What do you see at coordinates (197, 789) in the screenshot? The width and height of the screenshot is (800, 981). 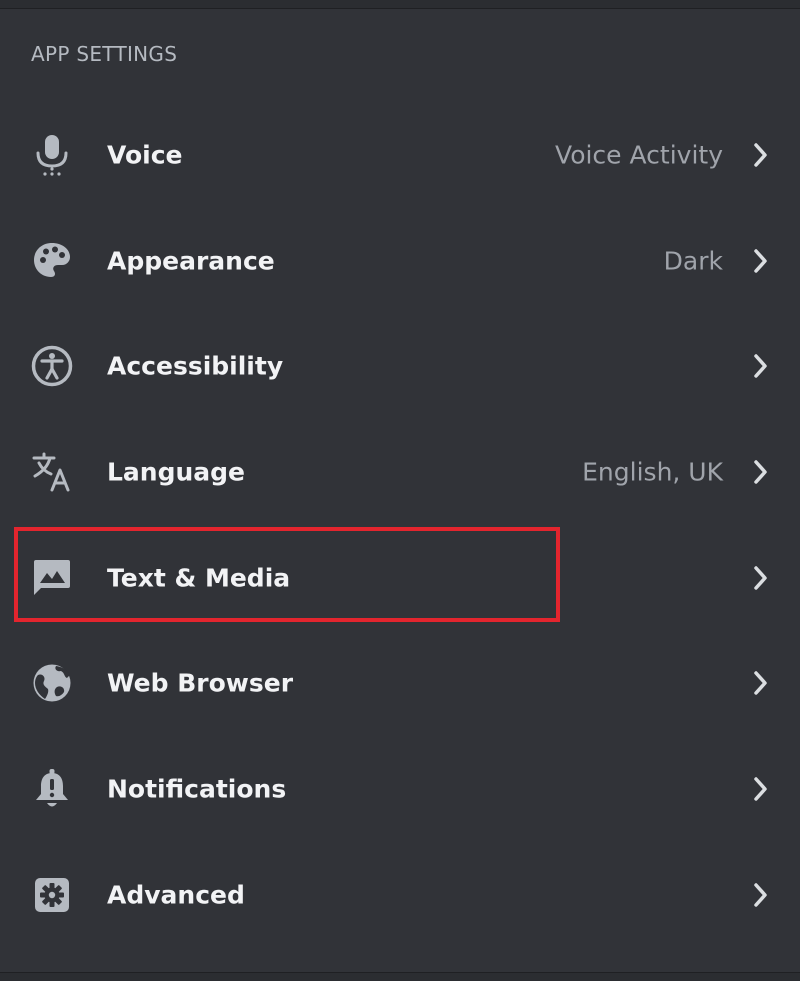 I see `settings-row-label: Notifications` at bounding box center [197, 789].